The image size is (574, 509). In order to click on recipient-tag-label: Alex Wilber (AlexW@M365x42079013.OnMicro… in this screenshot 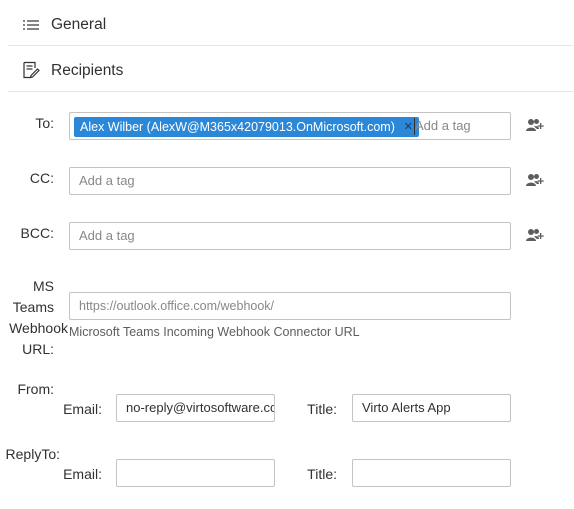, I will do `click(237, 127)`.